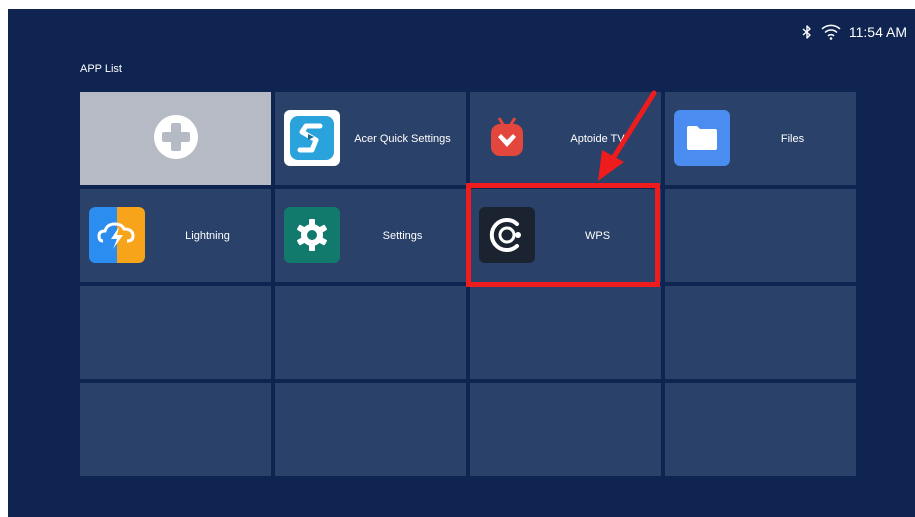 This screenshot has height=517, width=915. Describe the element at coordinates (877, 32) in the screenshot. I see `clock: 11:54 AM` at that location.